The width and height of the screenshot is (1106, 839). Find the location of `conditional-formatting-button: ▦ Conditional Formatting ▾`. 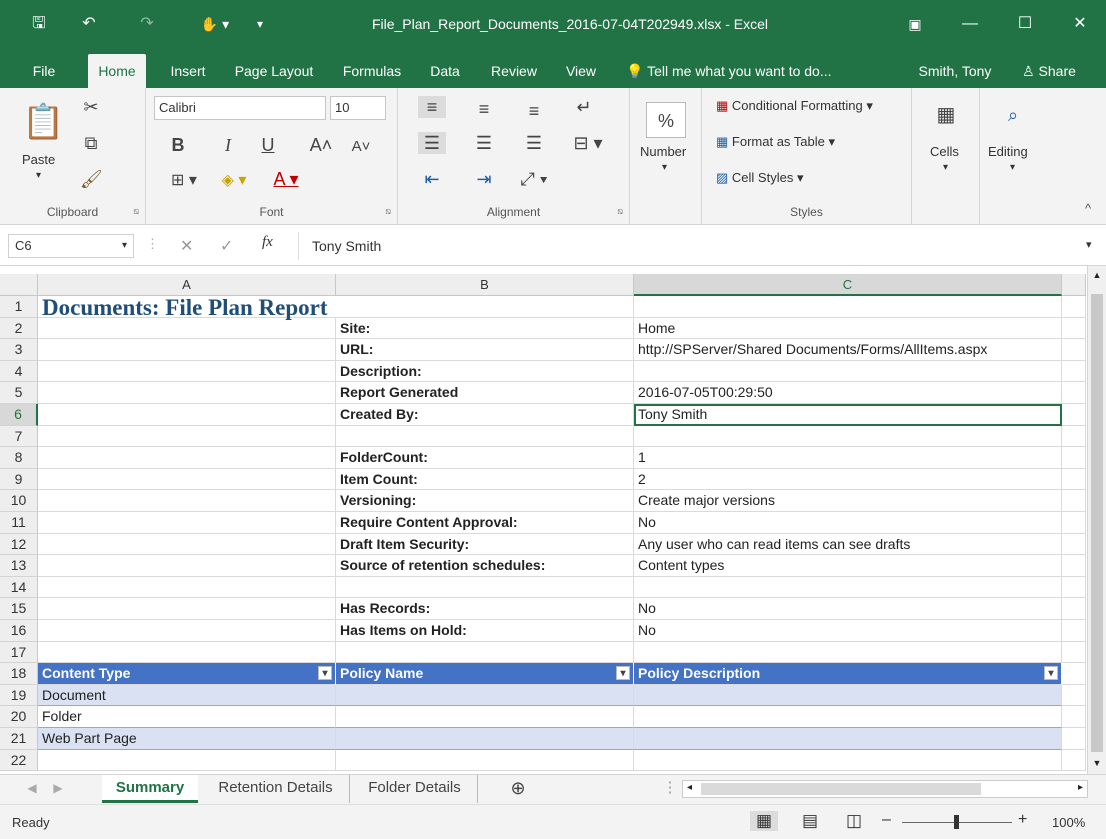

conditional-formatting-button: ▦ Conditional Formatting ▾ is located at coordinates (794, 106).